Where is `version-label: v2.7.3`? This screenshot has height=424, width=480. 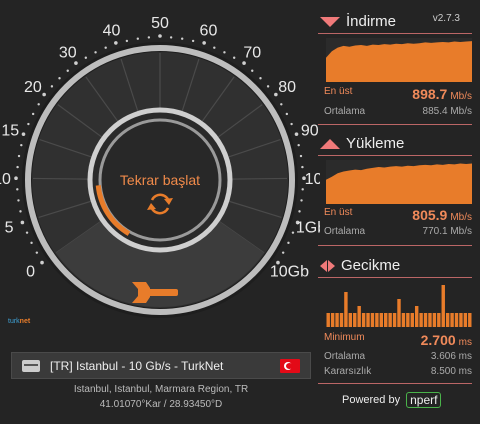 version-label: v2.7.3 is located at coordinates (446, 18).